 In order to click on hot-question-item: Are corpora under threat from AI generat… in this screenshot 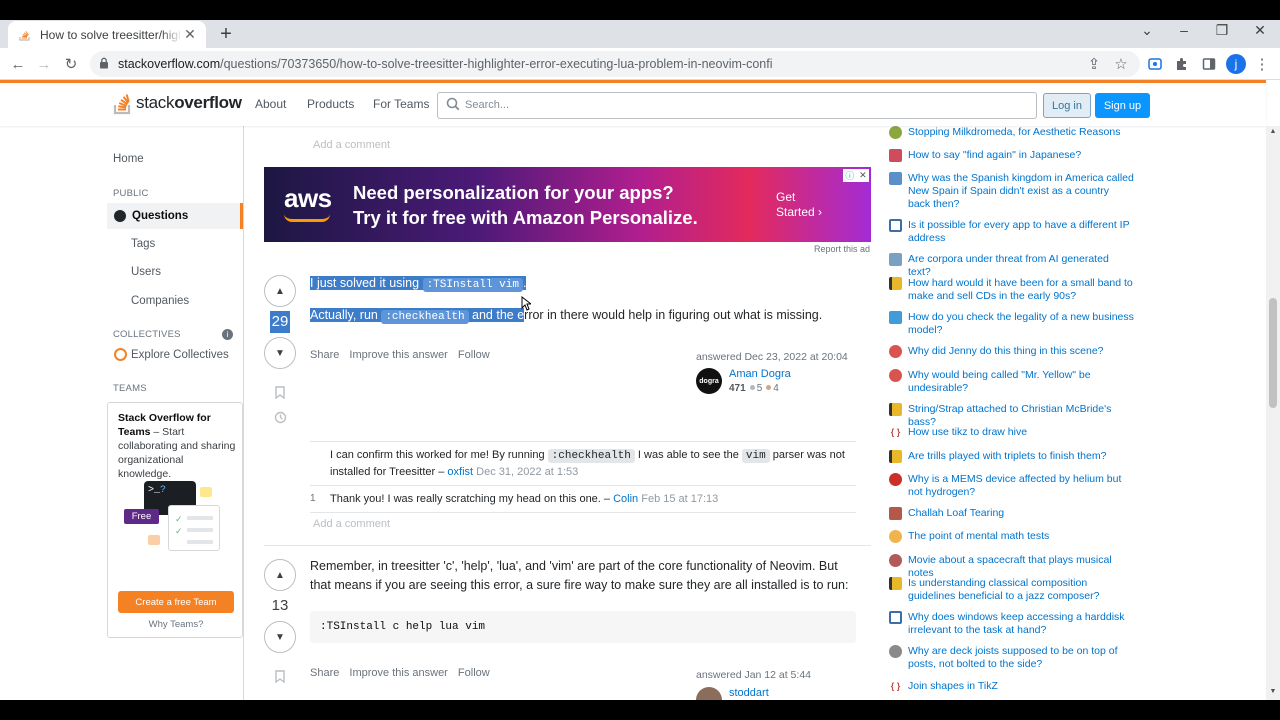, I will do `click(1011, 266)`.